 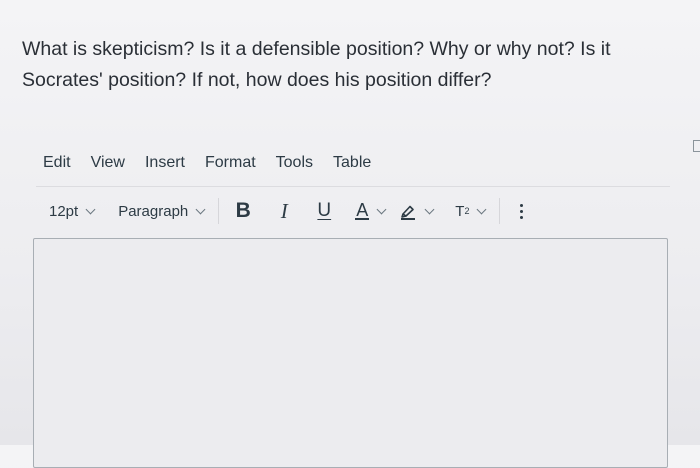 What do you see at coordinates (294, 163) in the screenshot?
I see `menu-tools: Tools` at bounding box center [294, 163].